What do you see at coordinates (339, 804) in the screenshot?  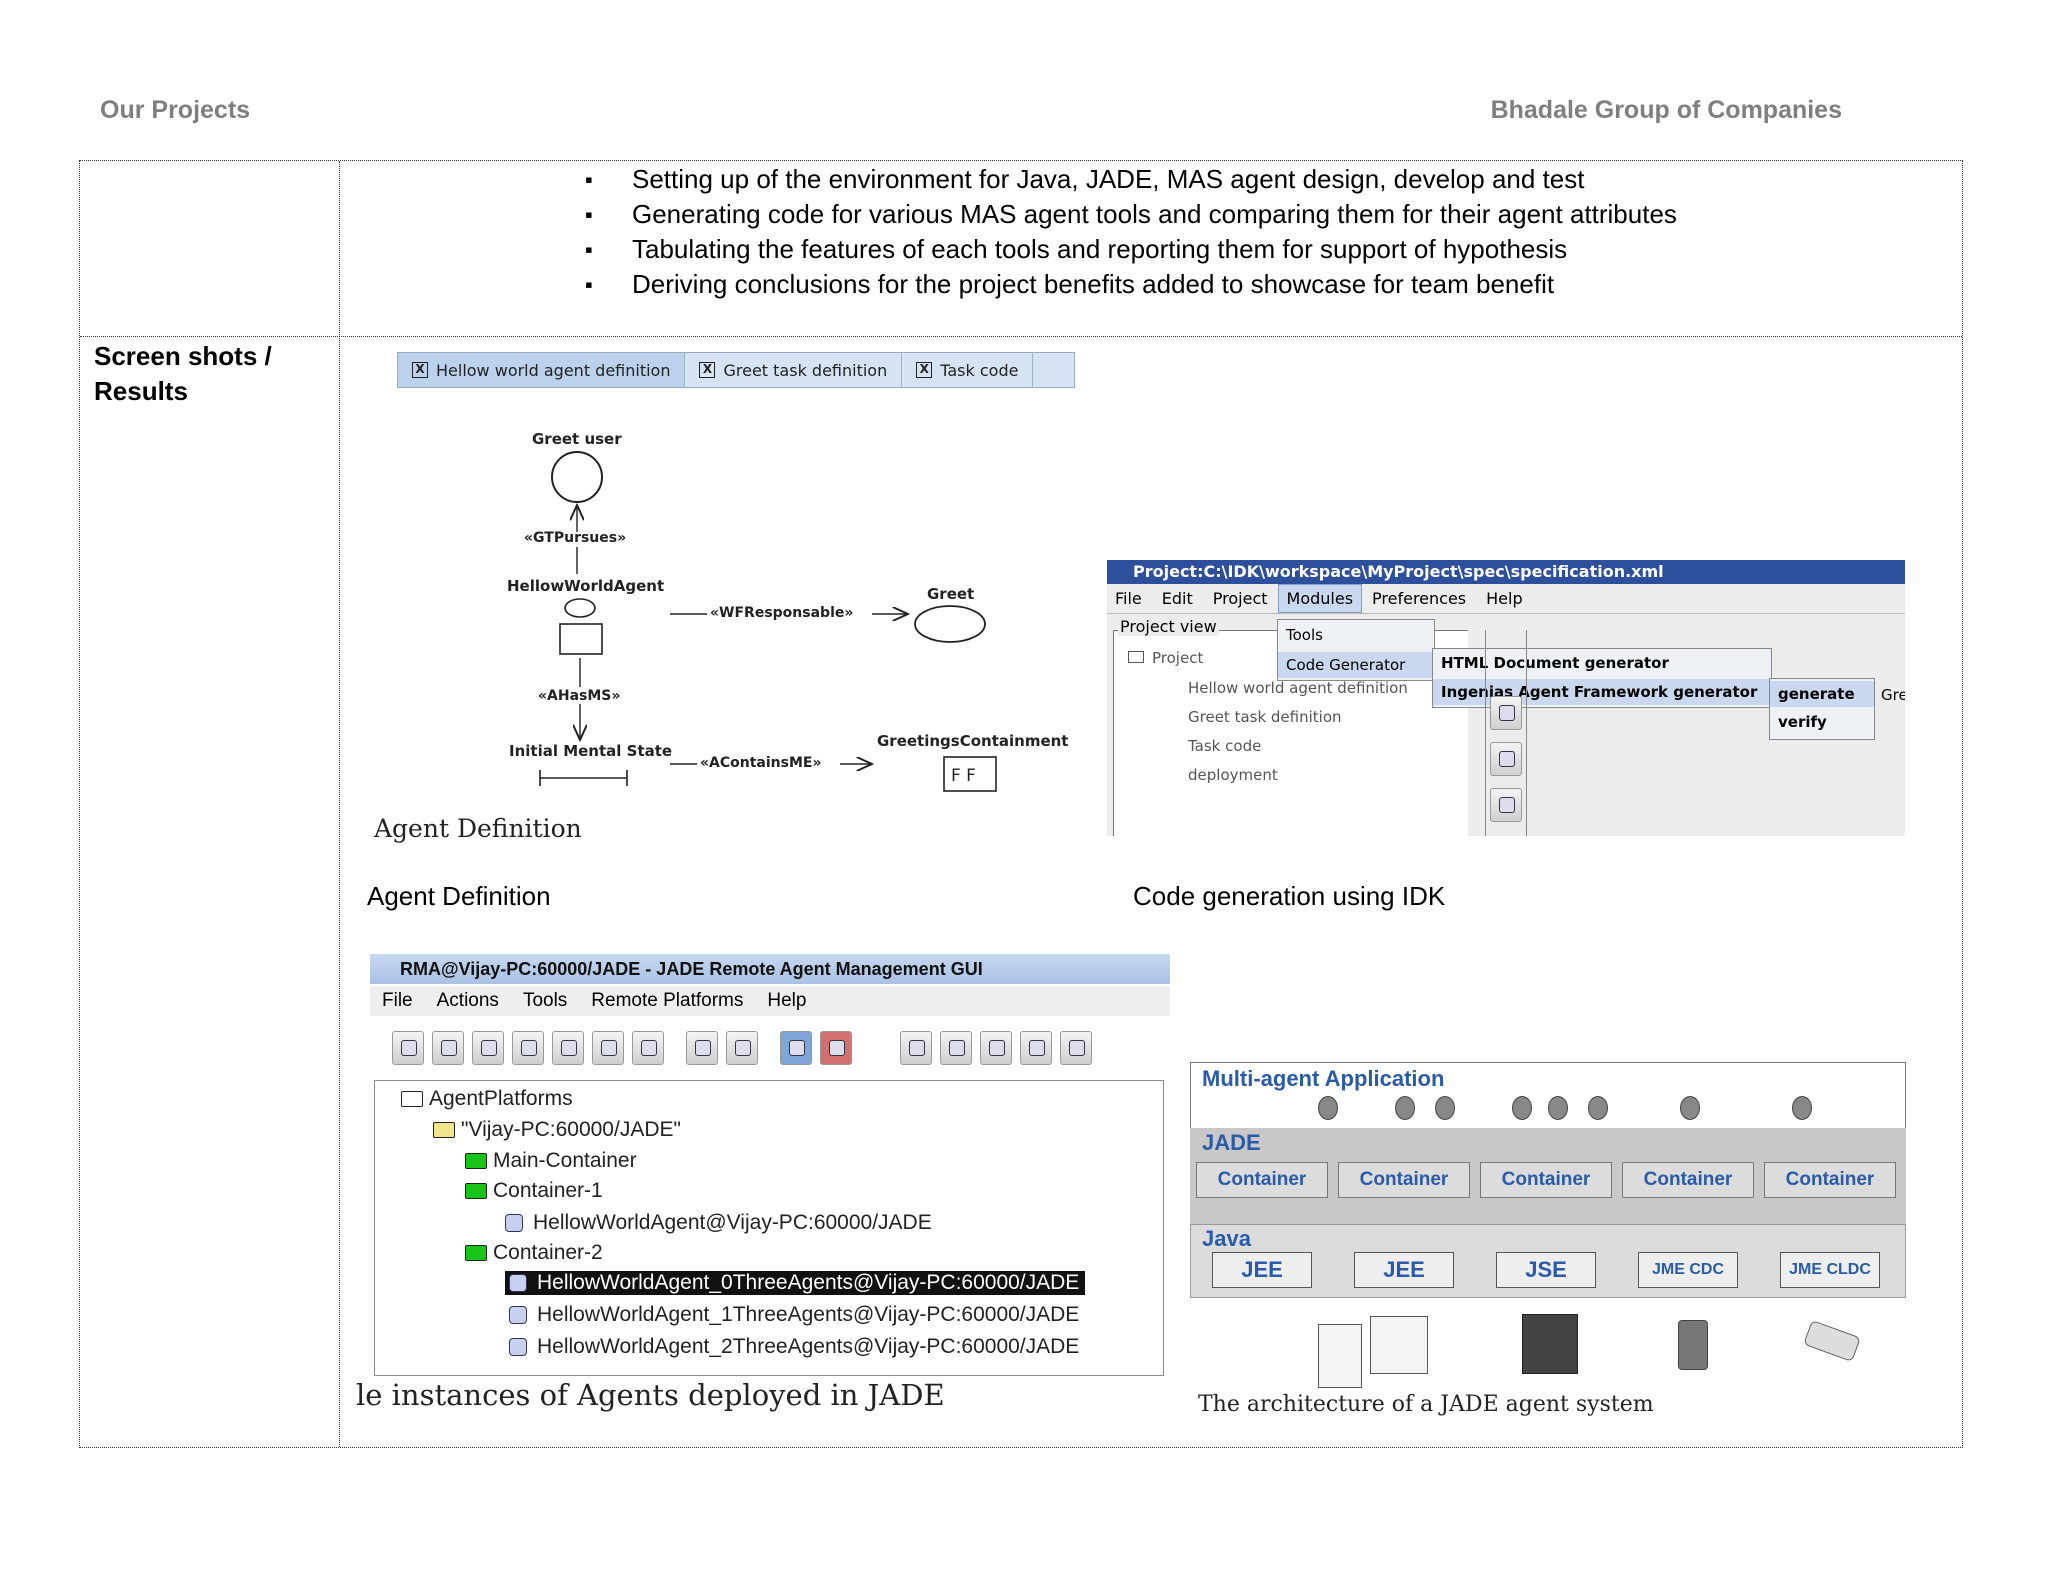 I see `column-divider` at bounding box center [339, 804].